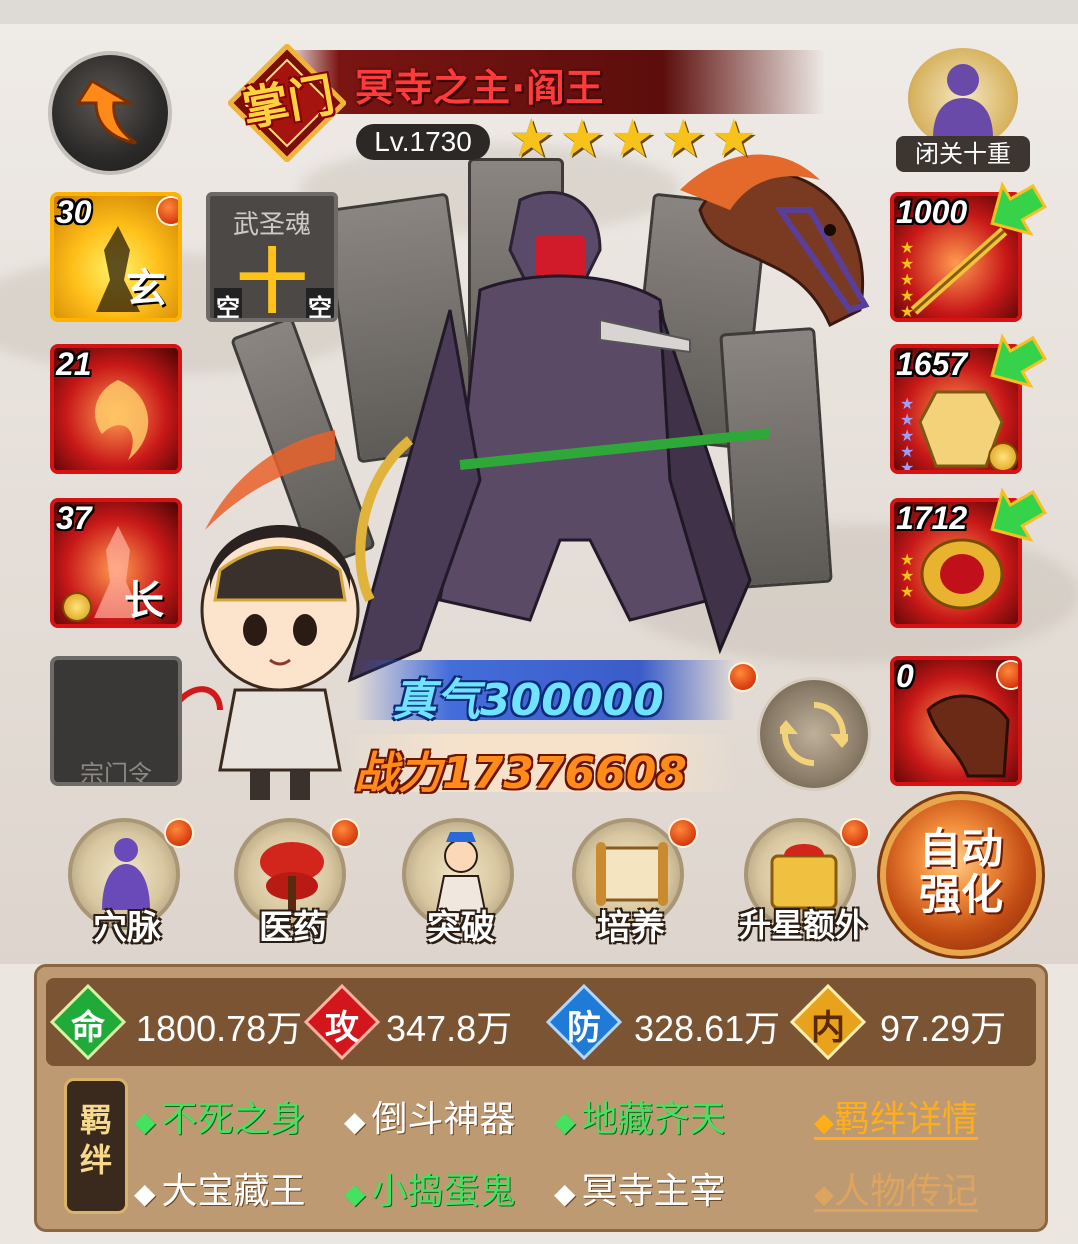 The image size is (1078, 1244). I want to click on slot-left-corner: 空, so click(228, 303).